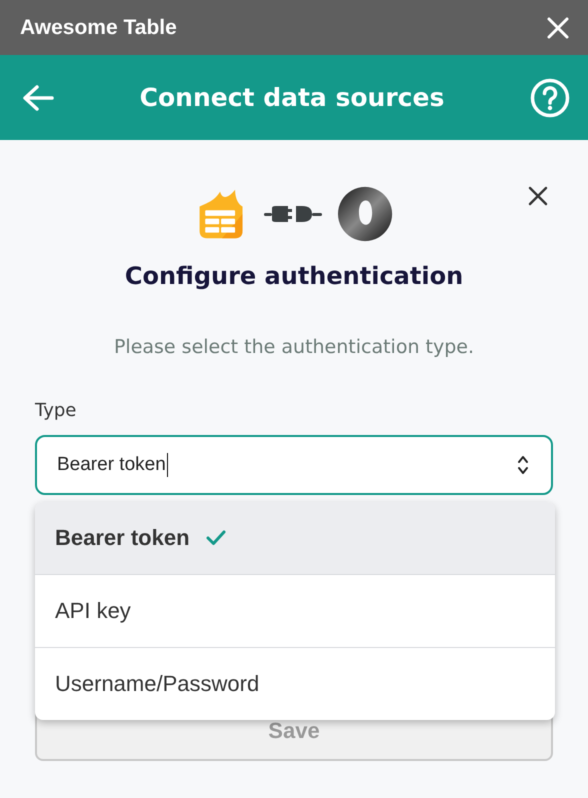 The height and width of the screenshot is (798, 588). What do you see at coordinates (550, 98) in the screenshot?
I see `help-icon` at bounding box center [550, 98].